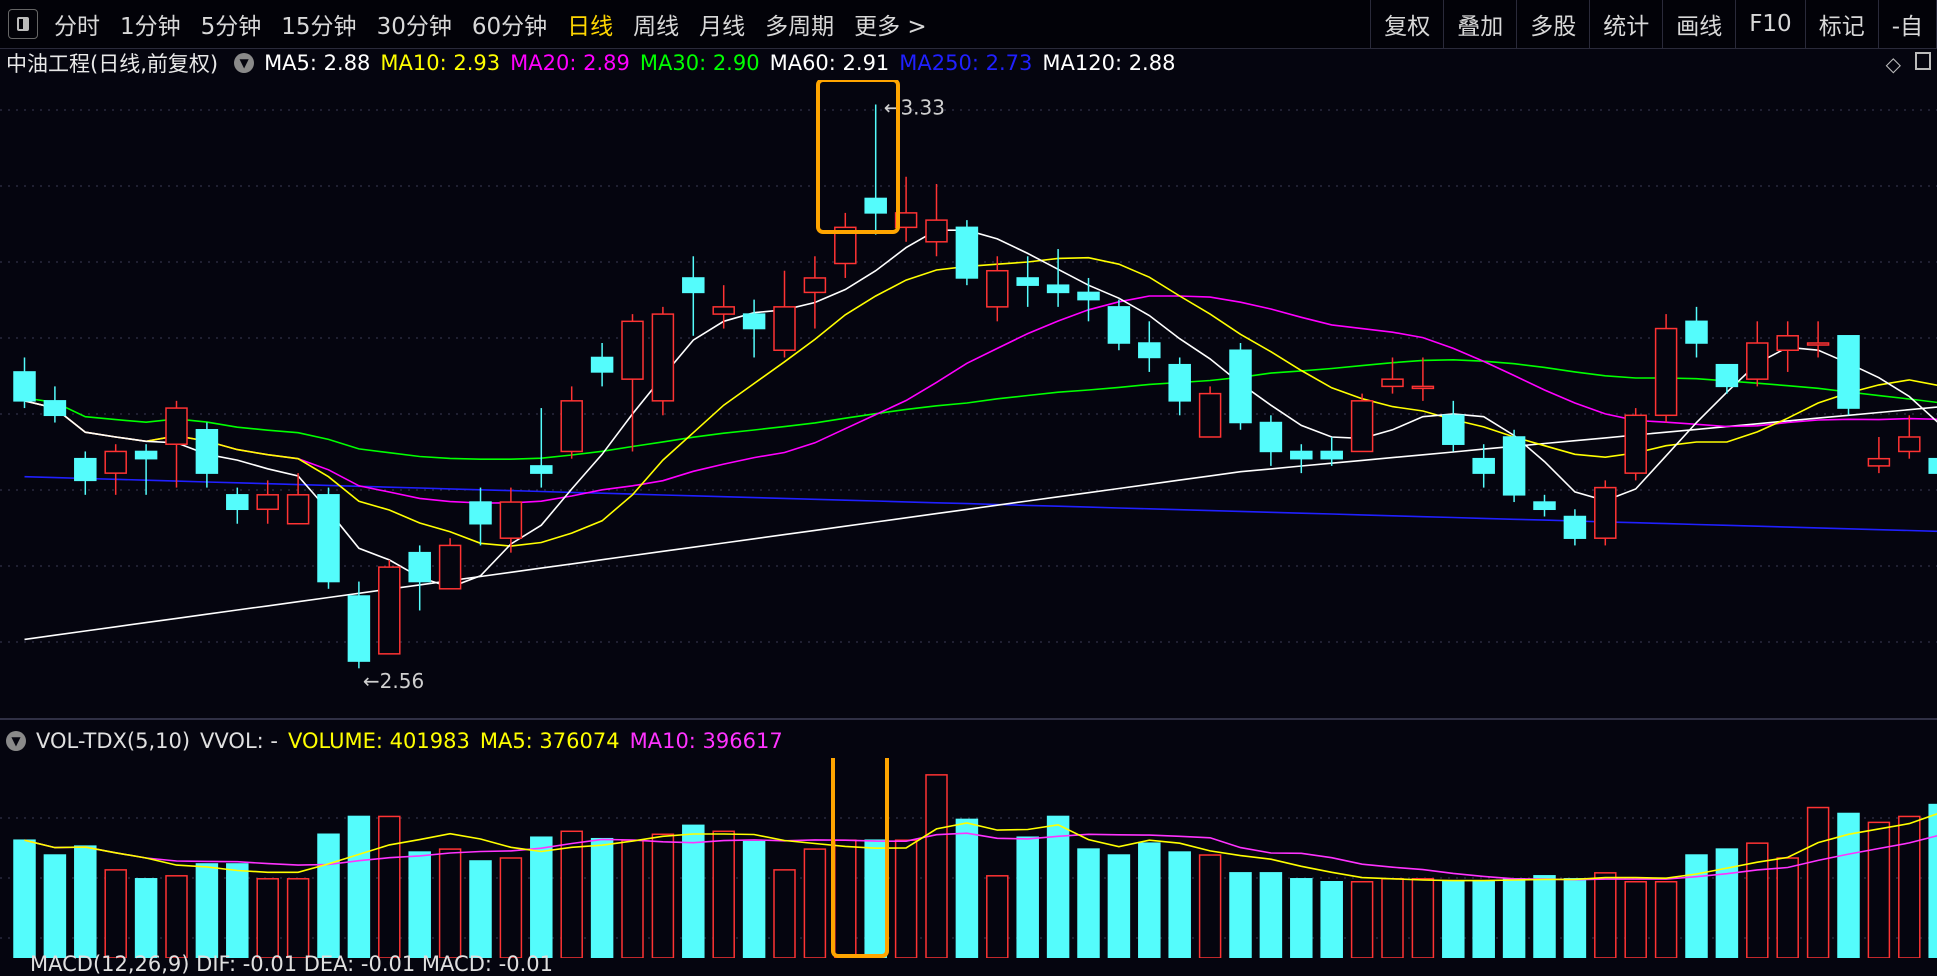  Describe the element at coordinates (318, 24) in the screenshot. I see `tab-3: 15分钟` at that location.